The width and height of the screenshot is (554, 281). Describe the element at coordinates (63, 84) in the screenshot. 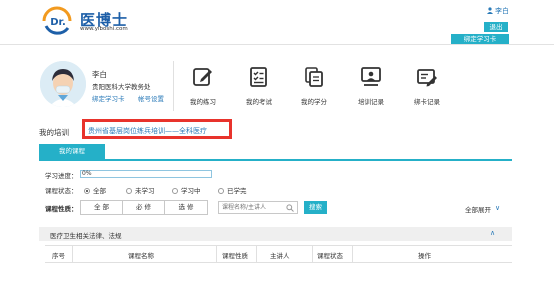

I see `avatar` at that location.